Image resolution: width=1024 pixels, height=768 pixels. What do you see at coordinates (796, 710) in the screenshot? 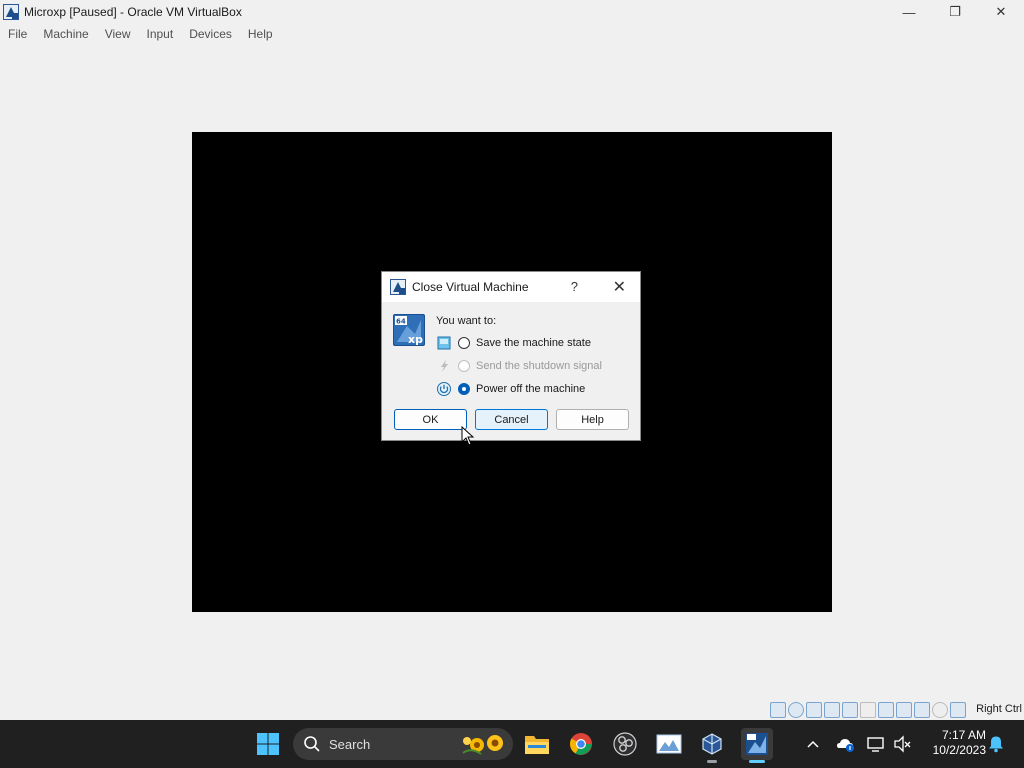
I see `optical-drive-icon` at bounding box center [796, 710].